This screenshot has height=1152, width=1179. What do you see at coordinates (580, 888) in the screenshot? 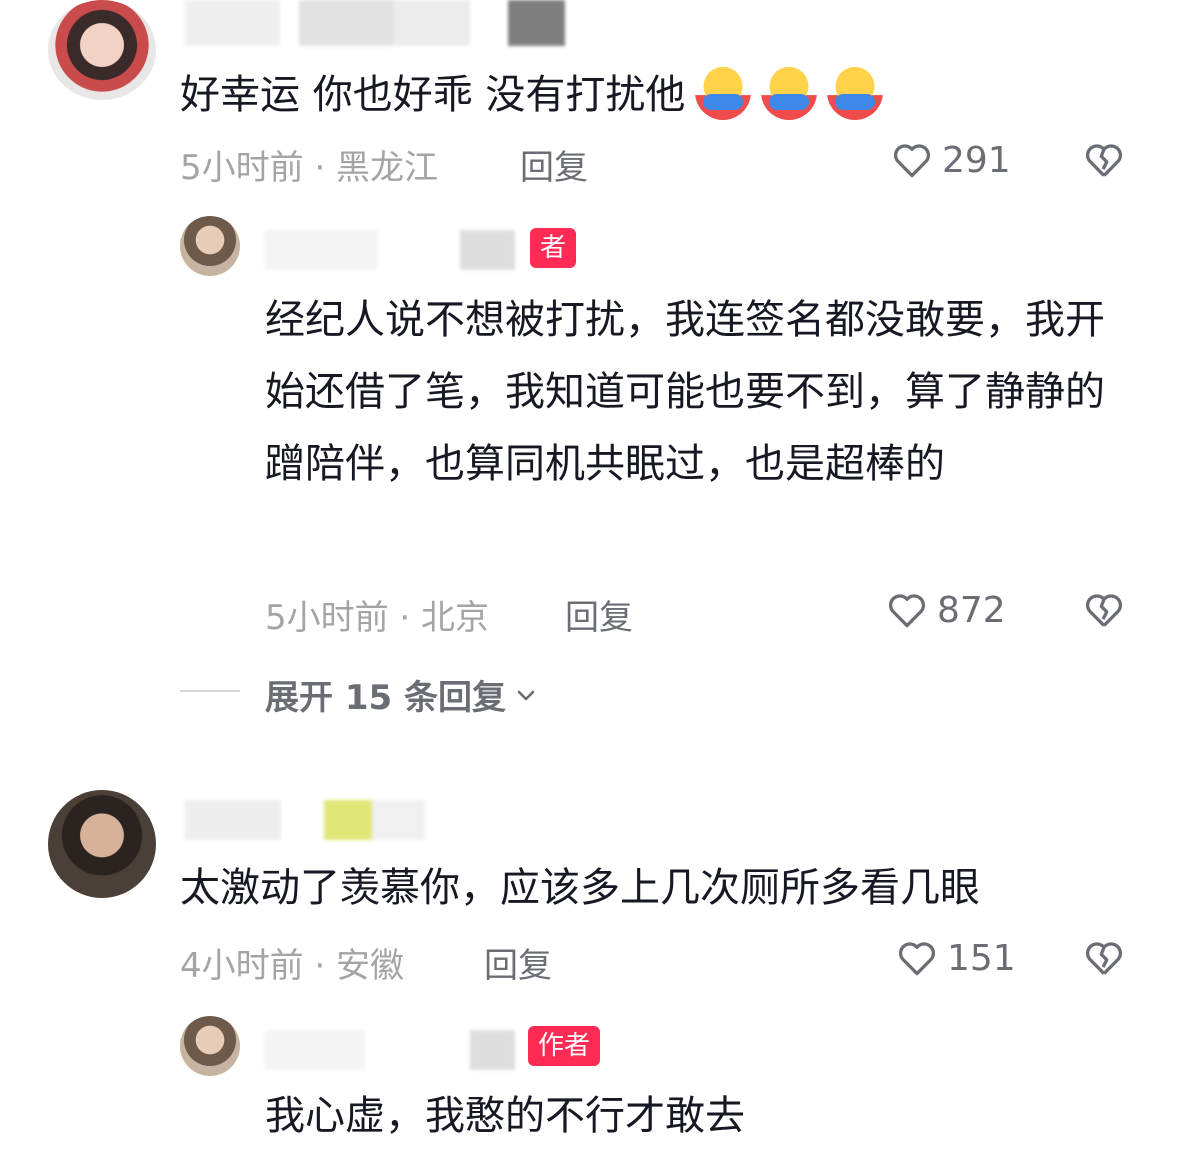
I see `comment-text: 太激动了羡慕你，应该多上几次厕所多看几眼` at bounding box center [580, 888].